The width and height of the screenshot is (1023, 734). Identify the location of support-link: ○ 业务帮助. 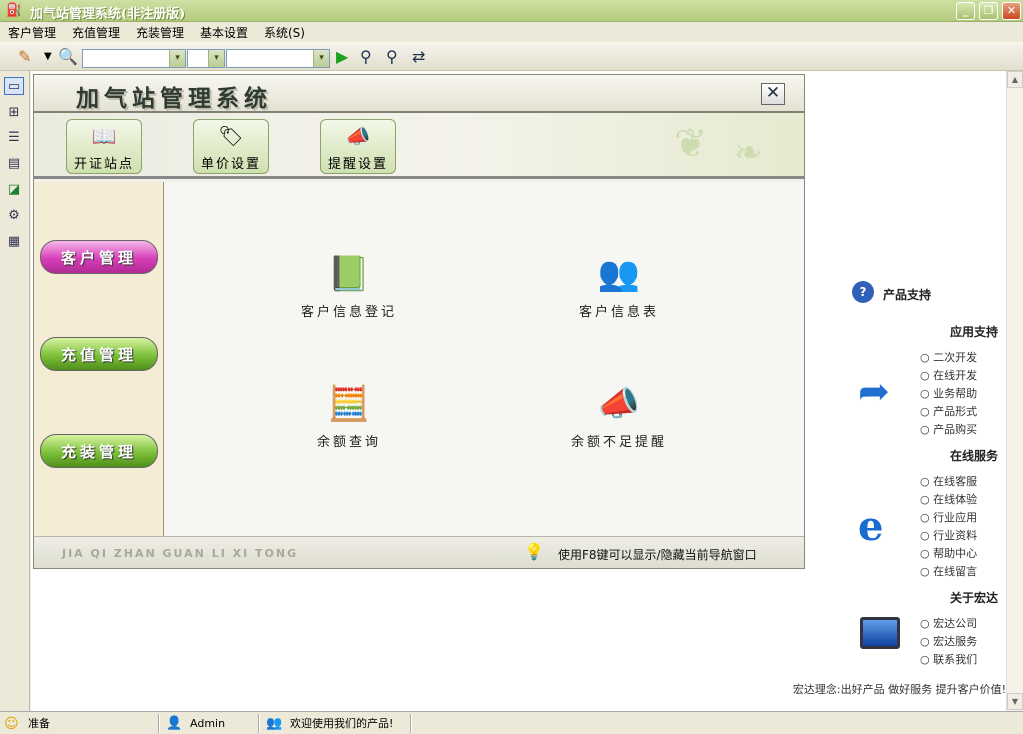
(948, 393).